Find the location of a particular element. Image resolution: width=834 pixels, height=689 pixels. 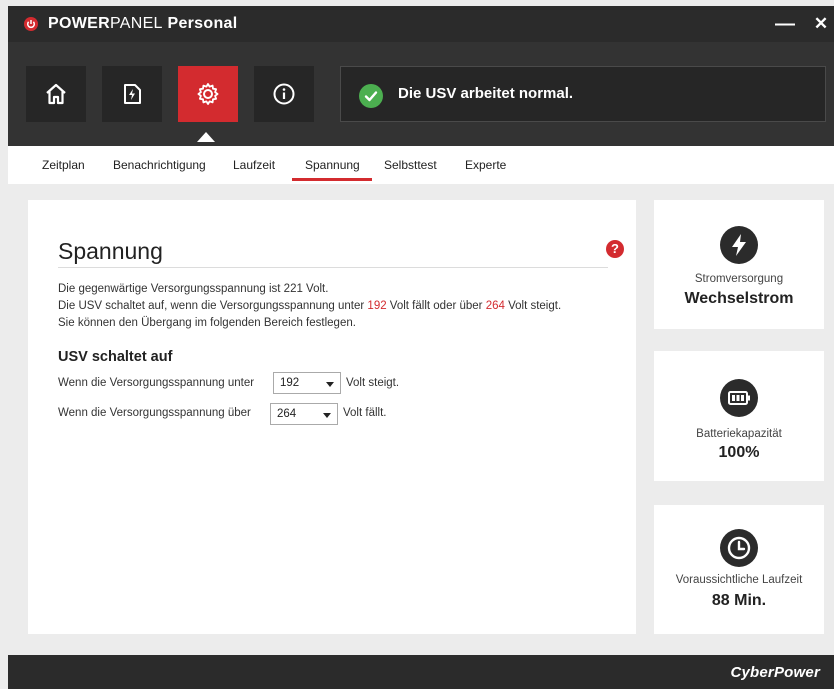

low-voltage-select: 192 is located at coordinates (307, 383).